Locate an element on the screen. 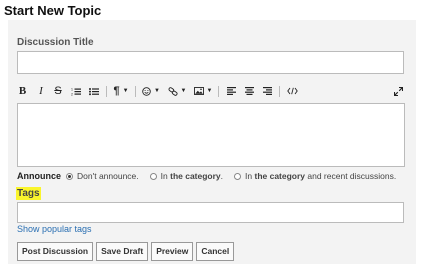  source-code-button is located at coordinates (292, 91).